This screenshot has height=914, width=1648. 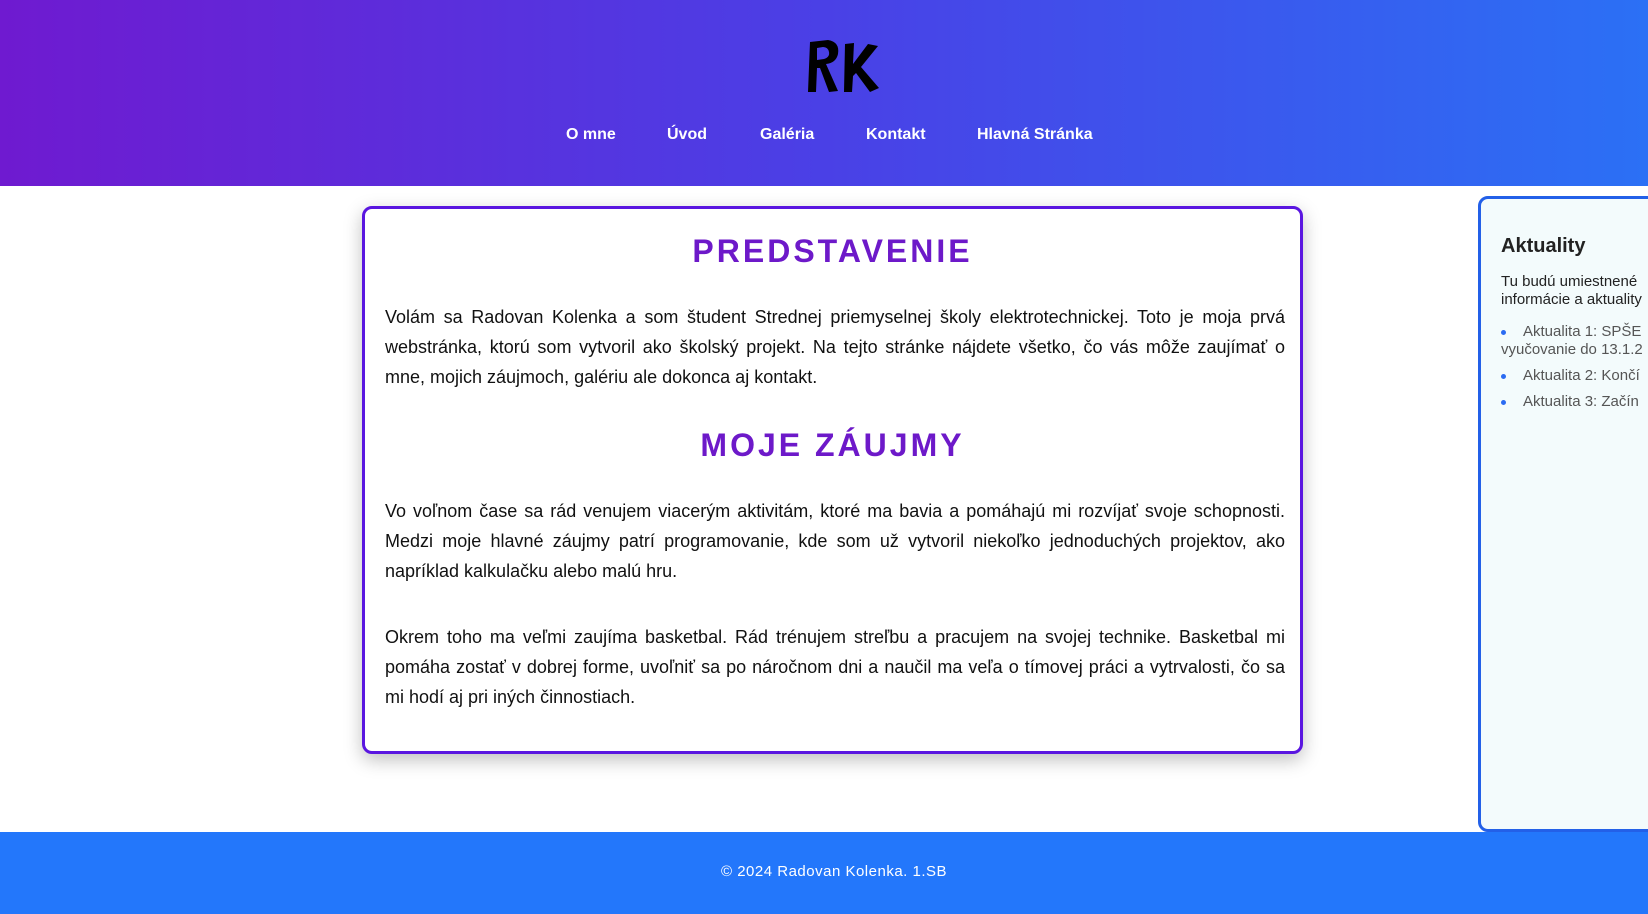 I want to click on nav-link-uvod: Úvod, so click(x=687, y=135).